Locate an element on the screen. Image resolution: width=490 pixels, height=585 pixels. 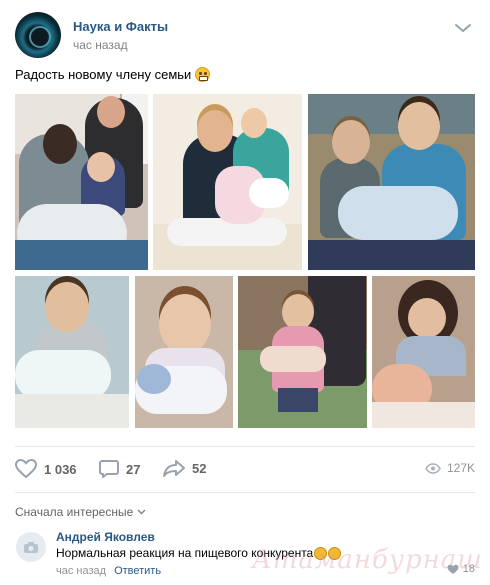
post-text-content: Радость новому члену семьи is located at coordinates (103, 74).